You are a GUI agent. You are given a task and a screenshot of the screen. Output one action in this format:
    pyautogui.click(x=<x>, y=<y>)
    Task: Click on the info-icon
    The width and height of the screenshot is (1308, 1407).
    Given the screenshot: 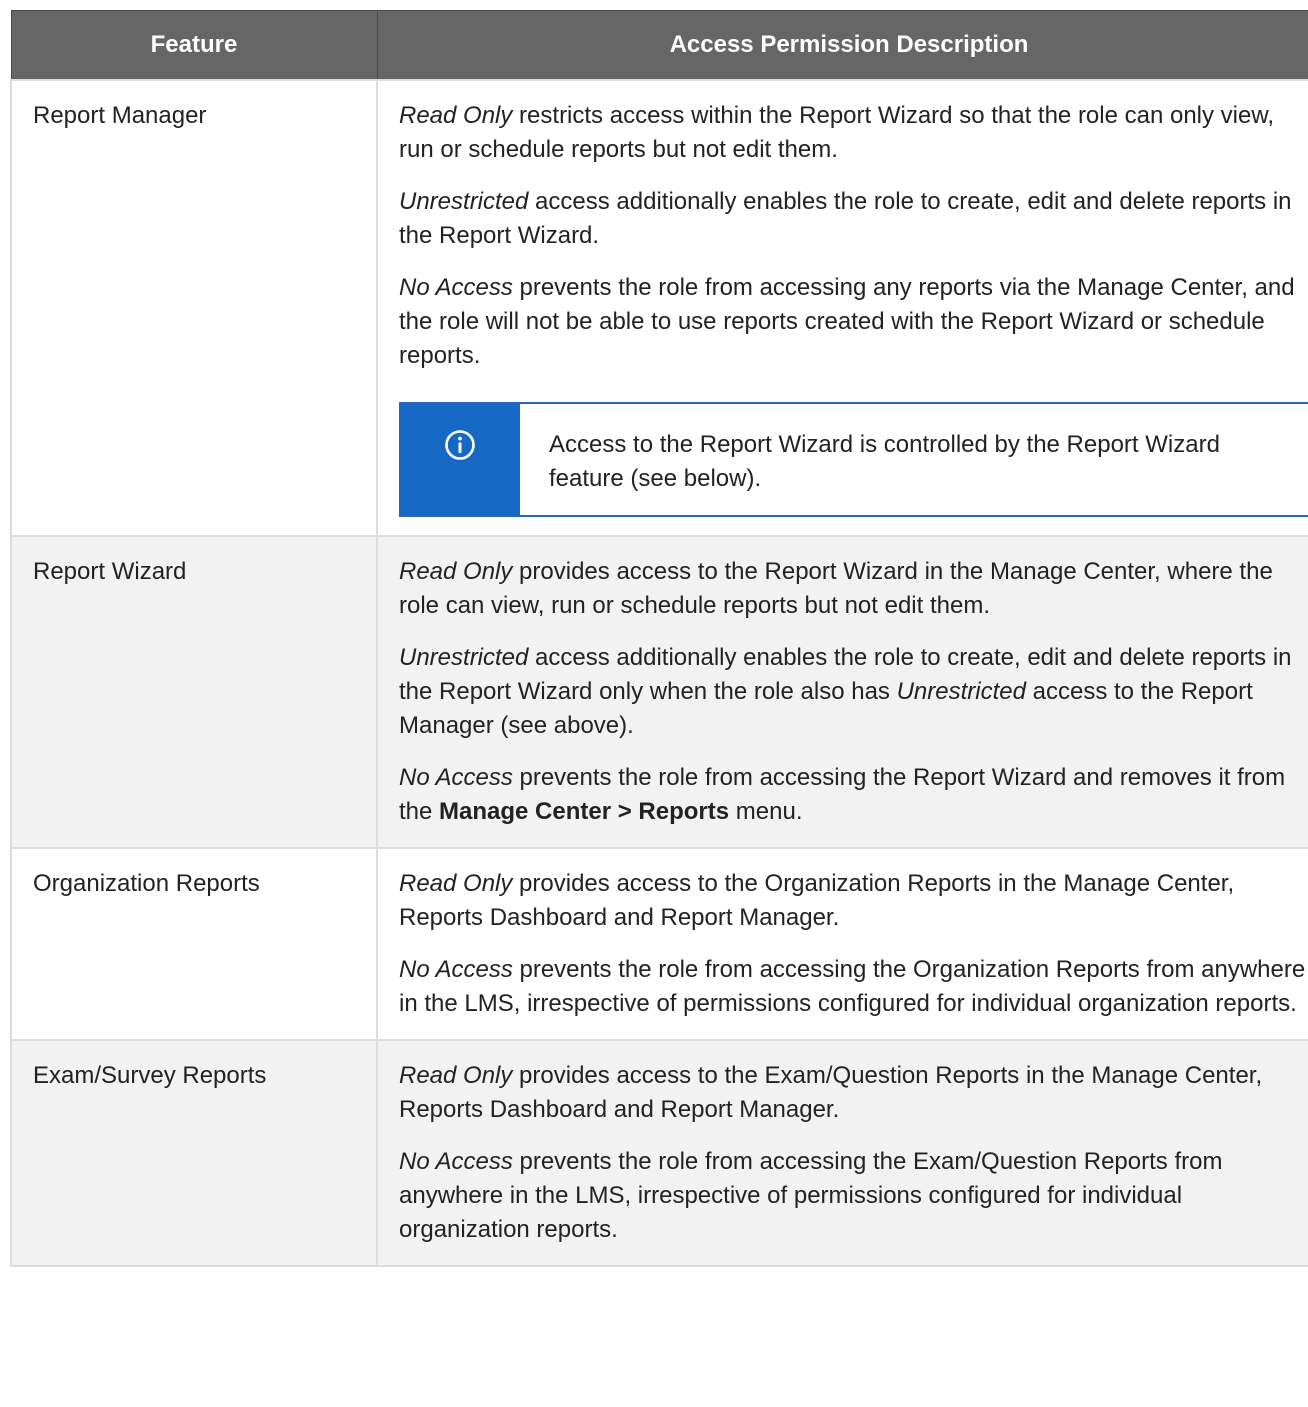 What is the action you would take?
    pyautogui.click(x=459, y=445)
    